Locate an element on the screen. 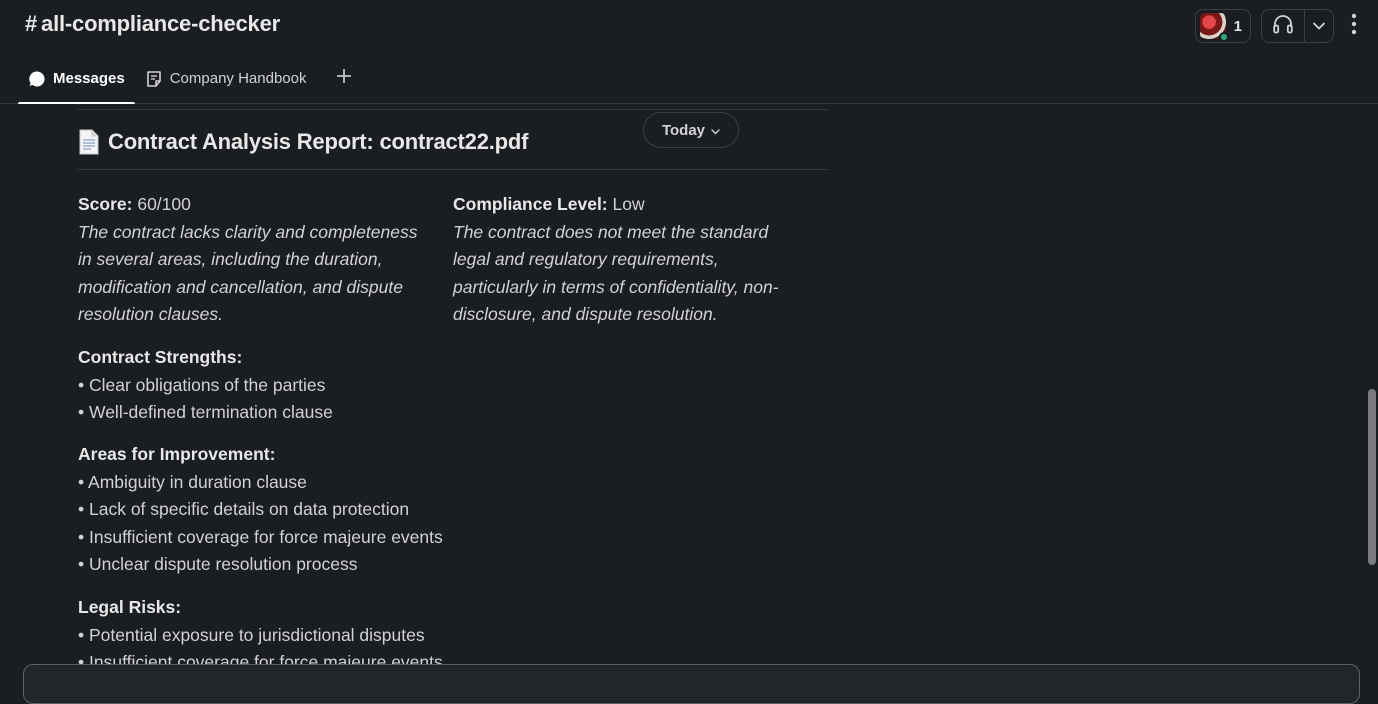 Image resolution: width=1378 pixels, height=704 pixels. tab-label: Company Handbook is located at coordinates (238, 78).